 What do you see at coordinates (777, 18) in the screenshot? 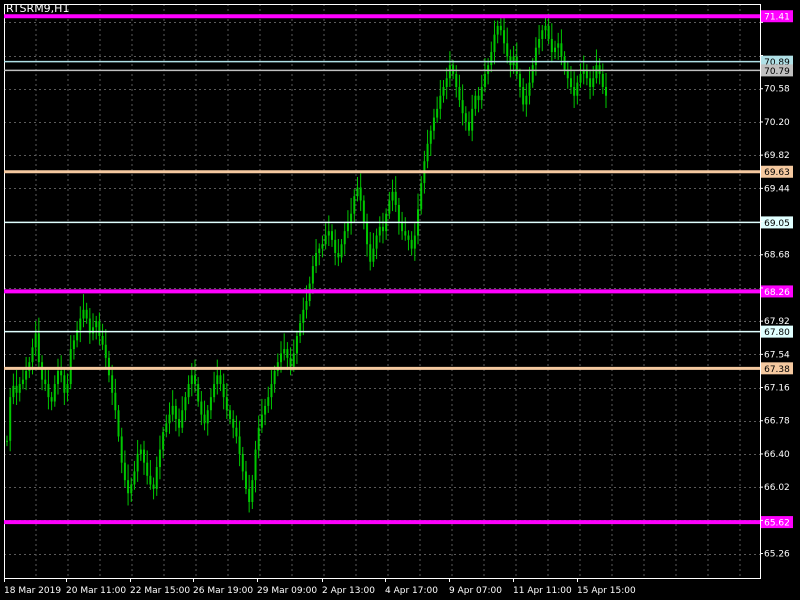
I see `level-tag-text: 71.41` at bounding box center [777, 18].